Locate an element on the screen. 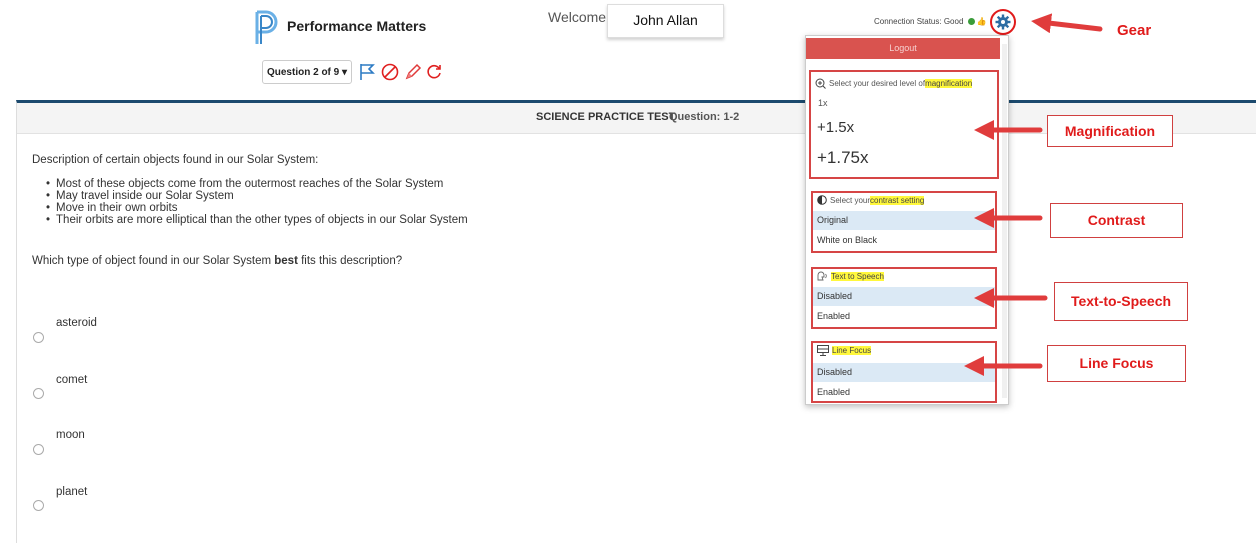  annotation-line-focus: Line Focus is located at coordinates (1116, 363).